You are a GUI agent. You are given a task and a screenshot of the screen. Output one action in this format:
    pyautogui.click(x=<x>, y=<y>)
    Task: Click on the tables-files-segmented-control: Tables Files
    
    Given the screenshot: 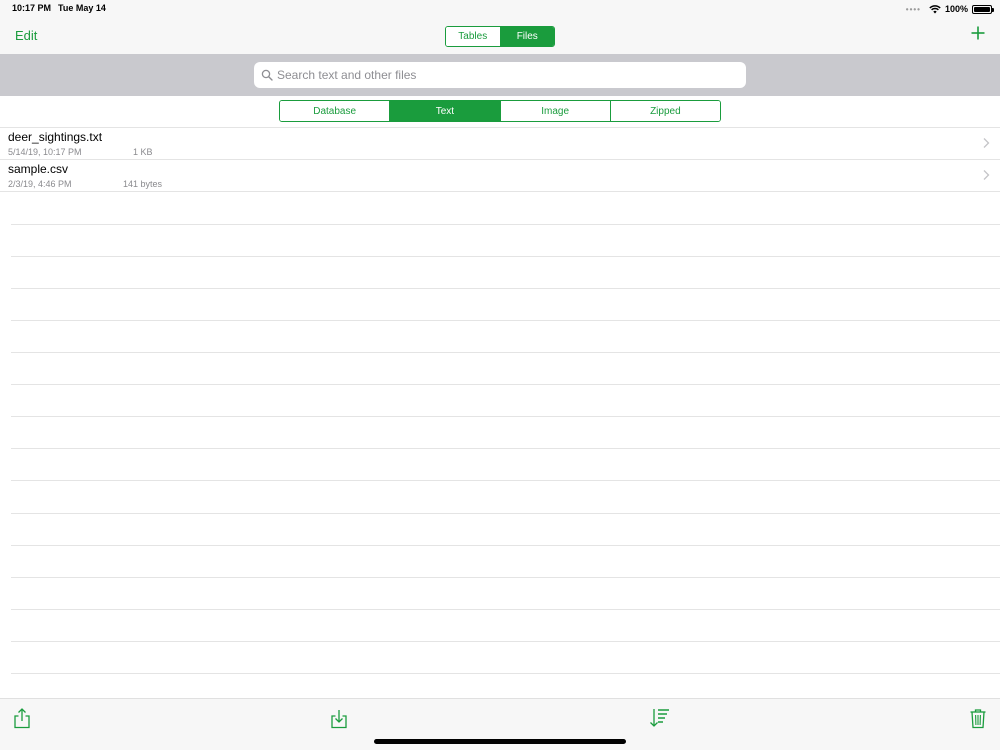 What is the action you would take?
    pyautogui.click(x=500, y=36)
    